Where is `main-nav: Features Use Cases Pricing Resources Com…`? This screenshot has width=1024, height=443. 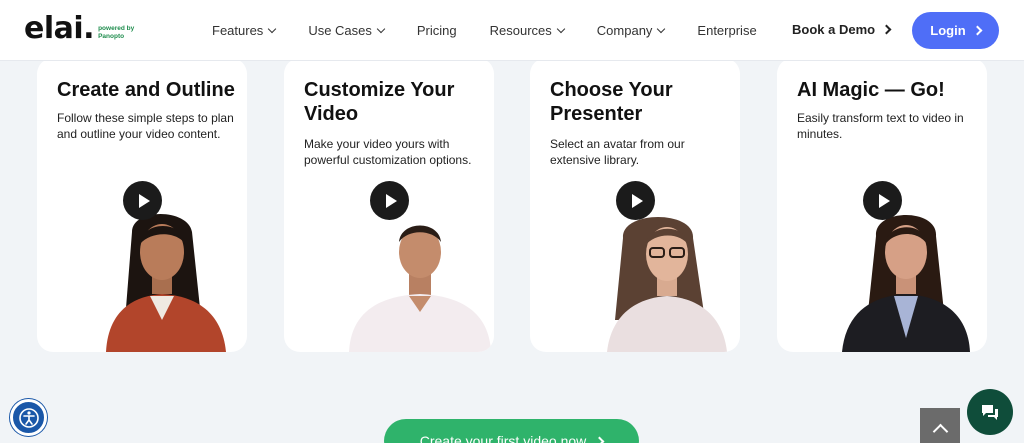
main-nav: Features Use Cases Pricing Resources Com… is located at coordinates (501, 30).